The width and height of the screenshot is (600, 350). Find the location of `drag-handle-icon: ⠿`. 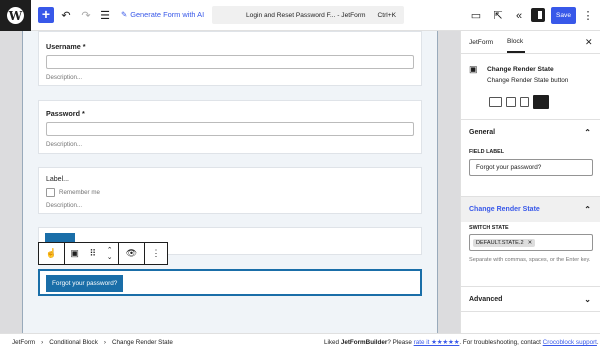

drag-handle-icon: ⠿ is located at coordinates (93, 253).